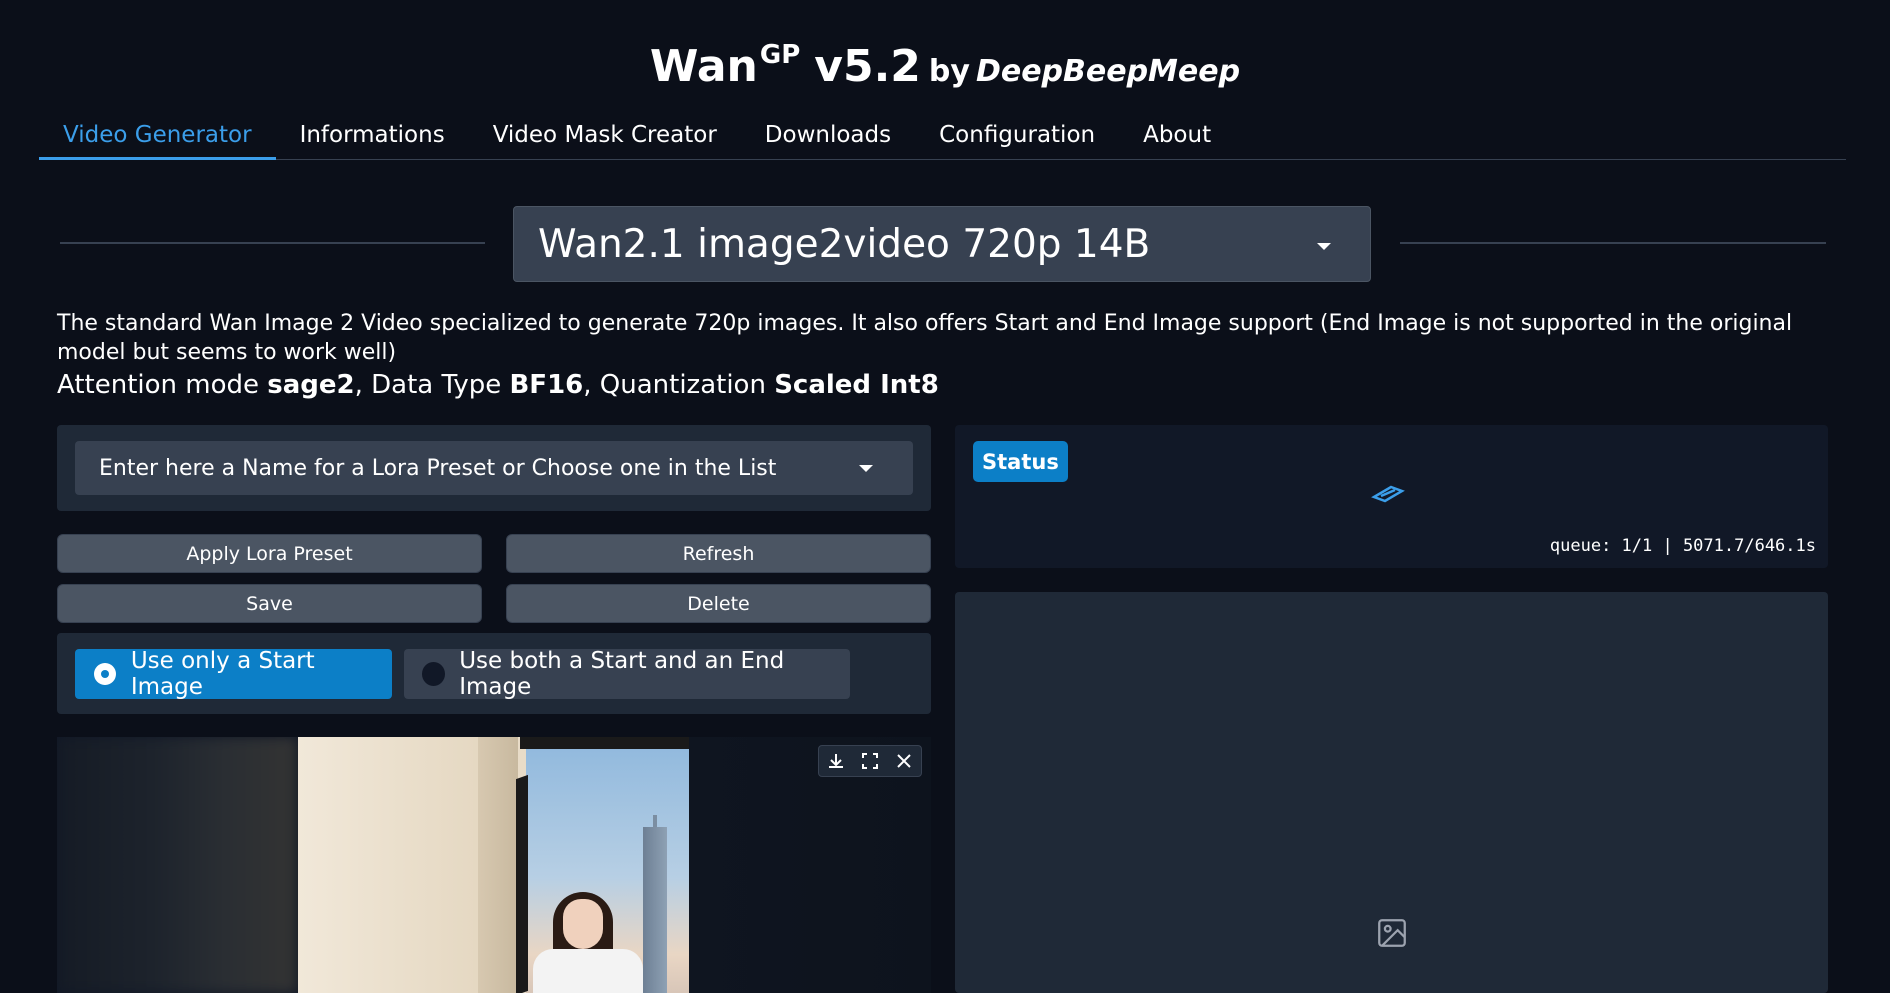 The image size is (1890, 993). I want to click on title-author: DeepBeepMeep, so click(1108, 71).